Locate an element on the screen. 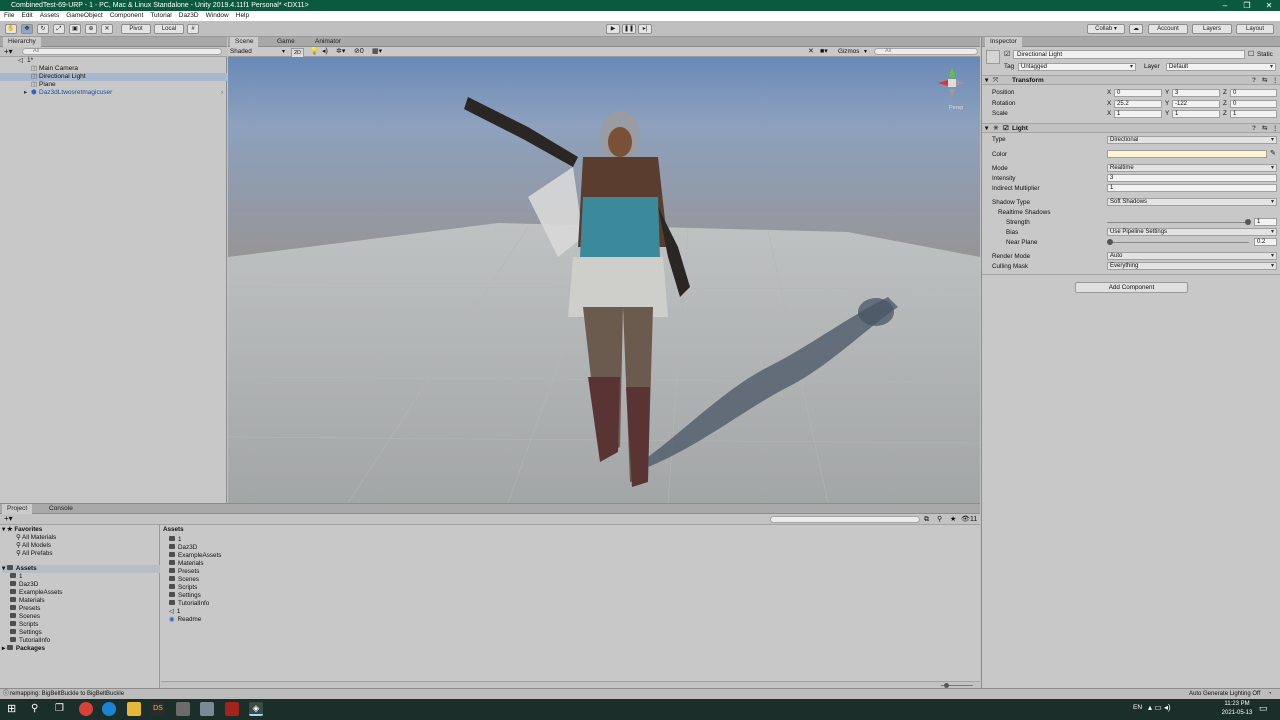  tree-folder: Scenes is located at coordinates (25, 616).